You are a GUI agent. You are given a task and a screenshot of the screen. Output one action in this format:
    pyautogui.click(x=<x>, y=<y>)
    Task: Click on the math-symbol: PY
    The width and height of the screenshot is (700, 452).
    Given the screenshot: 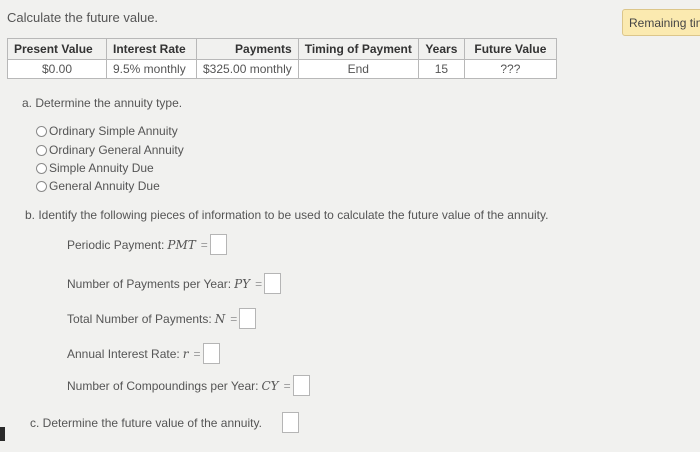 What is the action you would take?
    pyautogui.click(x=242, y=283)
    